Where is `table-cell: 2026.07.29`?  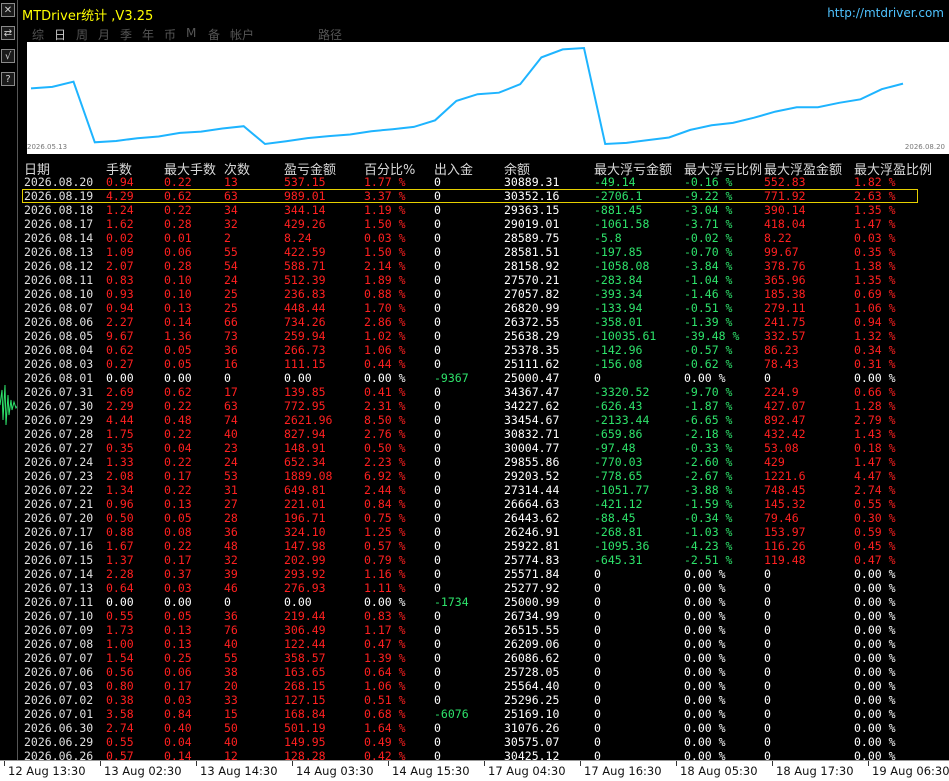 table-cell: 2026.07.29 is located at coordinates (59, 420).